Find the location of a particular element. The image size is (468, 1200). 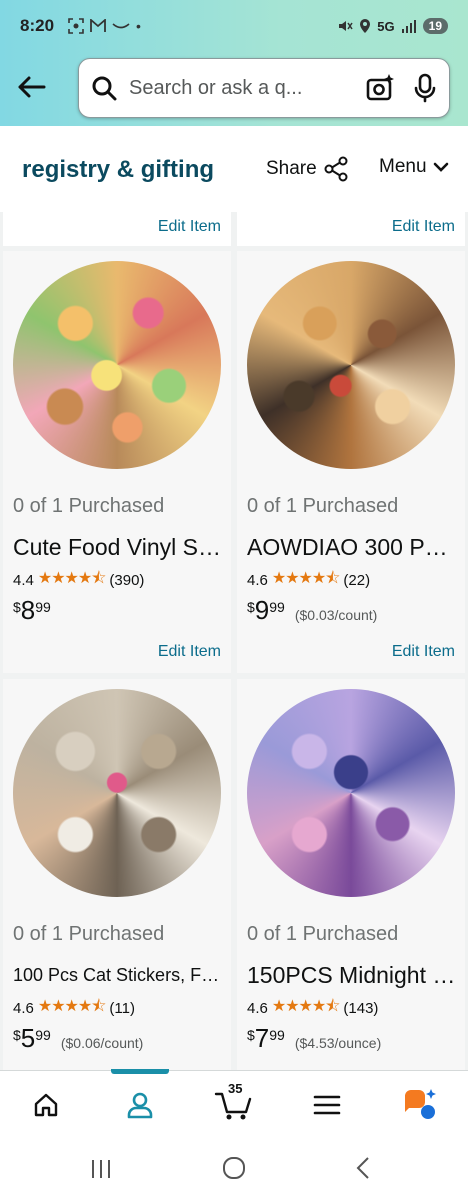

nav-home is located at coordinates (46, 1105).